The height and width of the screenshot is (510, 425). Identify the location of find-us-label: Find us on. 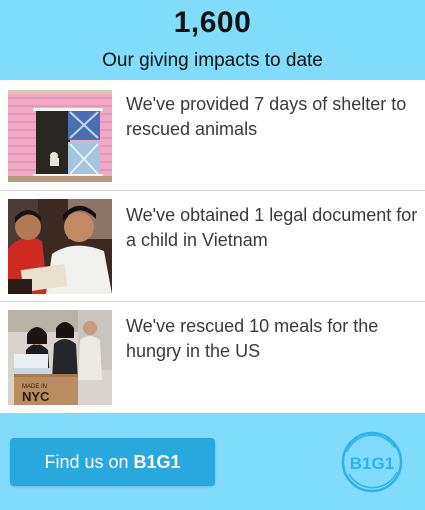
(89, 462).